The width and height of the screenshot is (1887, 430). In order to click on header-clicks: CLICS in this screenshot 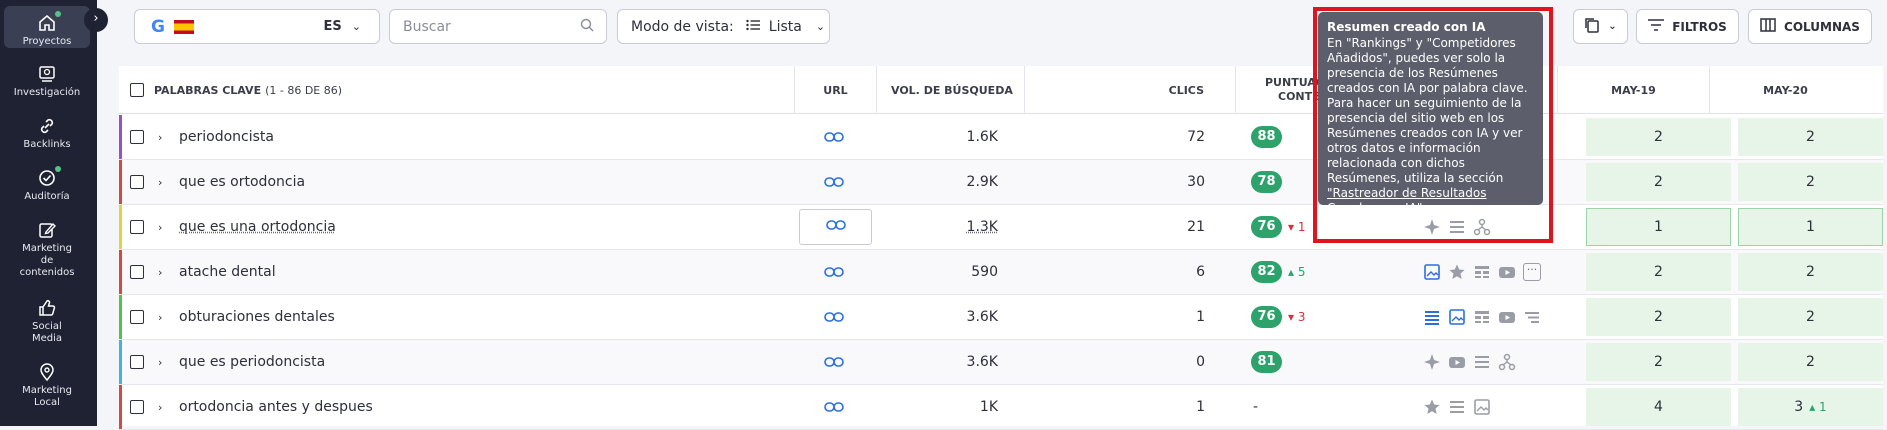, I will do `click(1130, 90)`.